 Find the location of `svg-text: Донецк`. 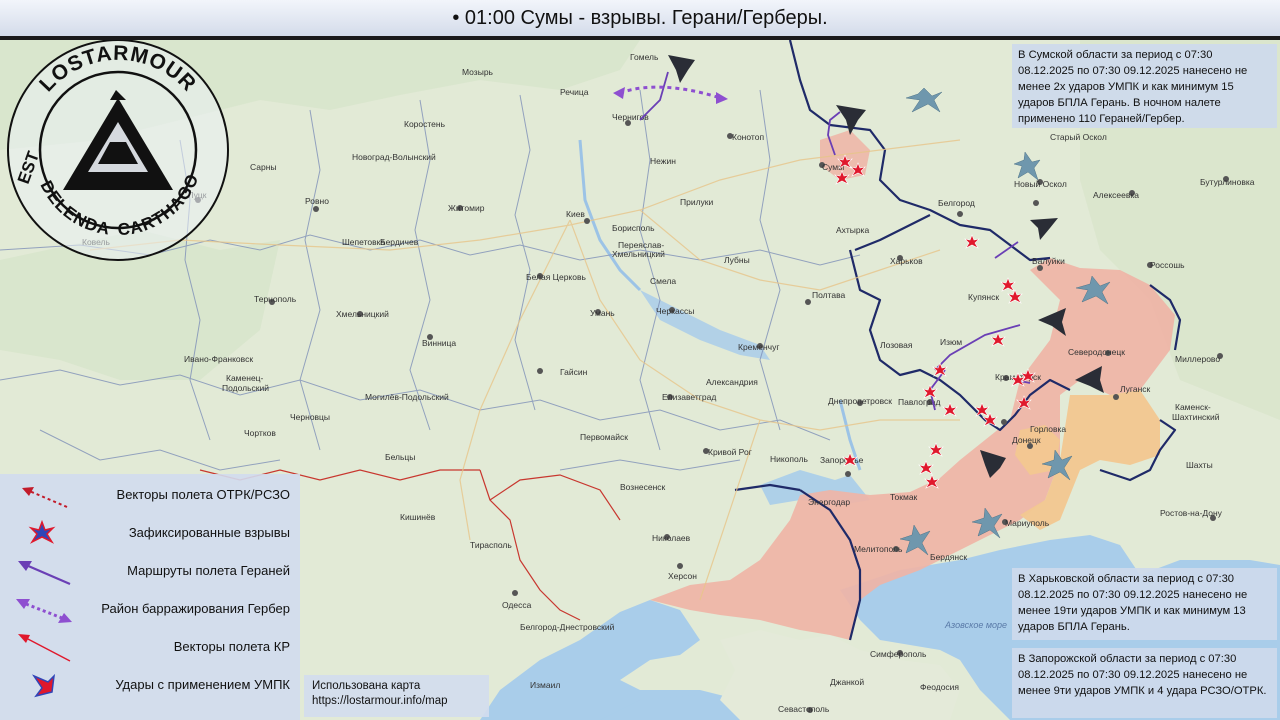

svg-text: Донецк is located at coordinates (1026, 440).